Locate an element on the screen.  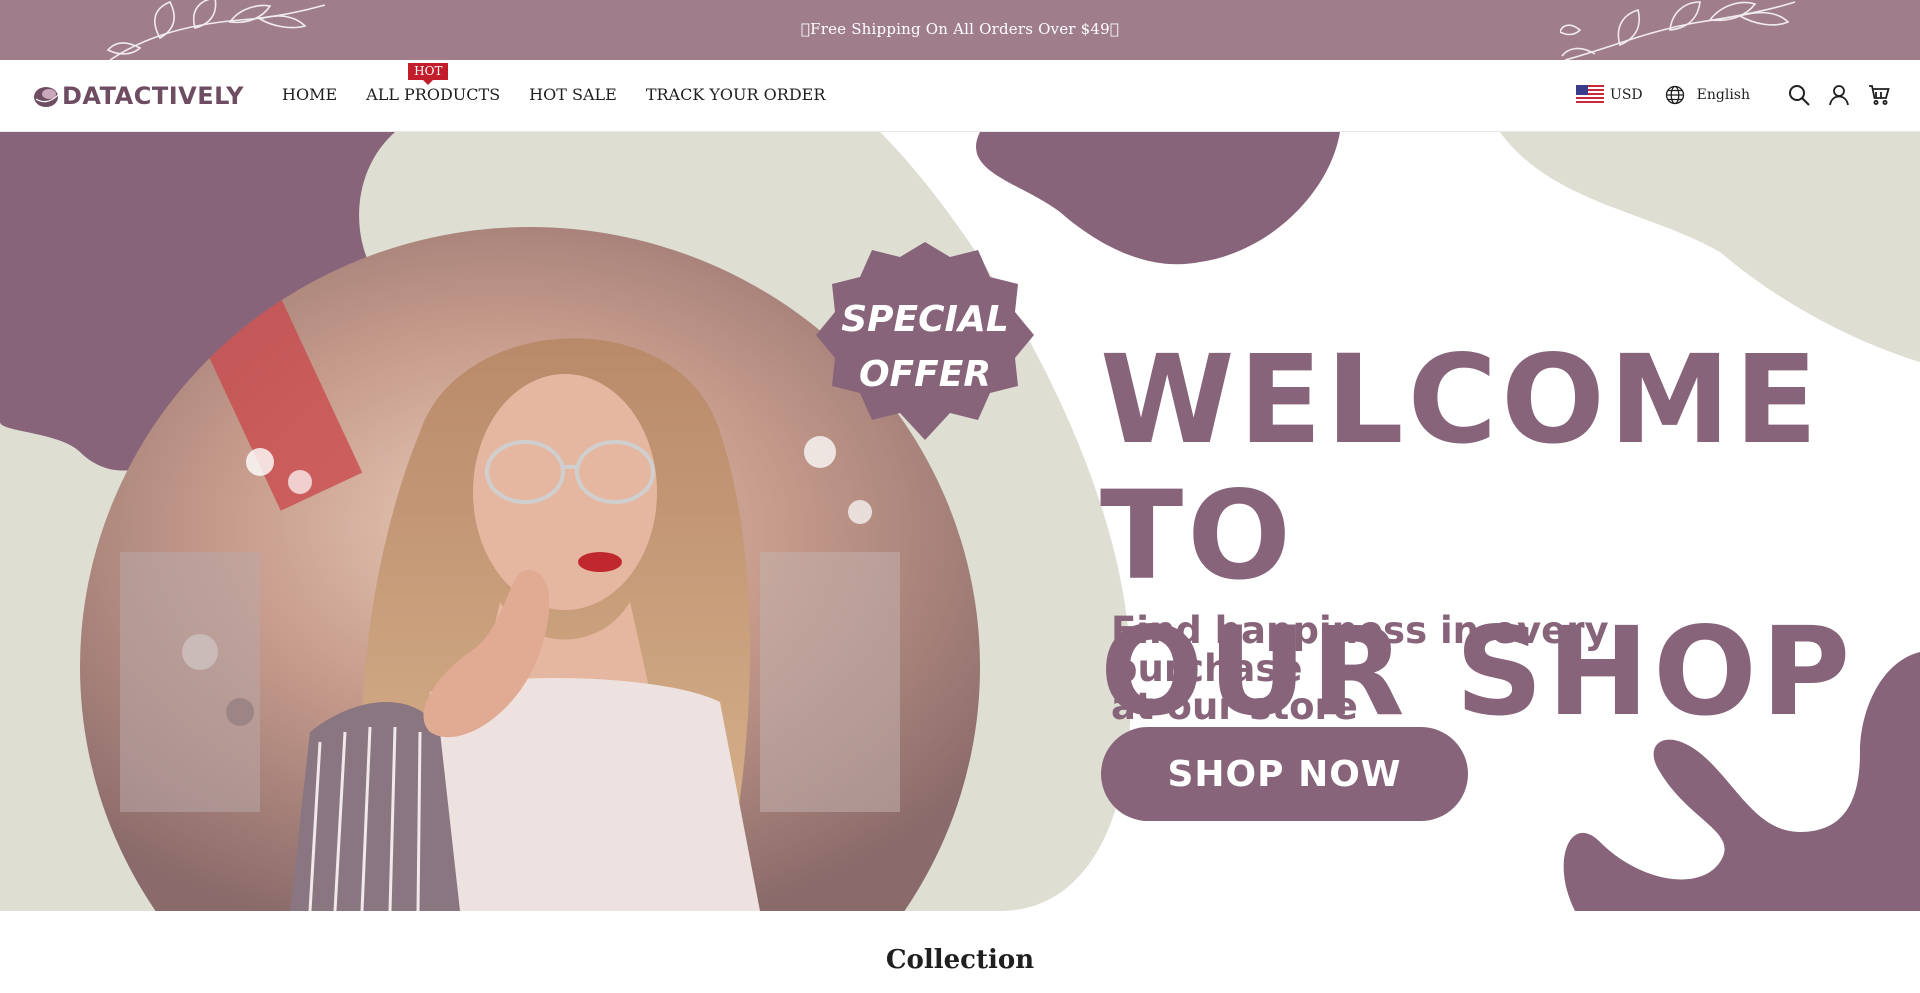
collection-title: Collection is located at coordinates (960, 960).